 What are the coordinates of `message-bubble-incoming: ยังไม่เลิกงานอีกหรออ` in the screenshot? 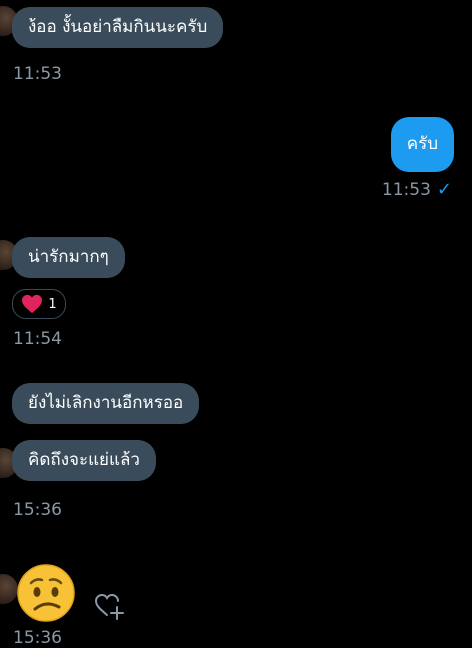 It's located at (106, 403).